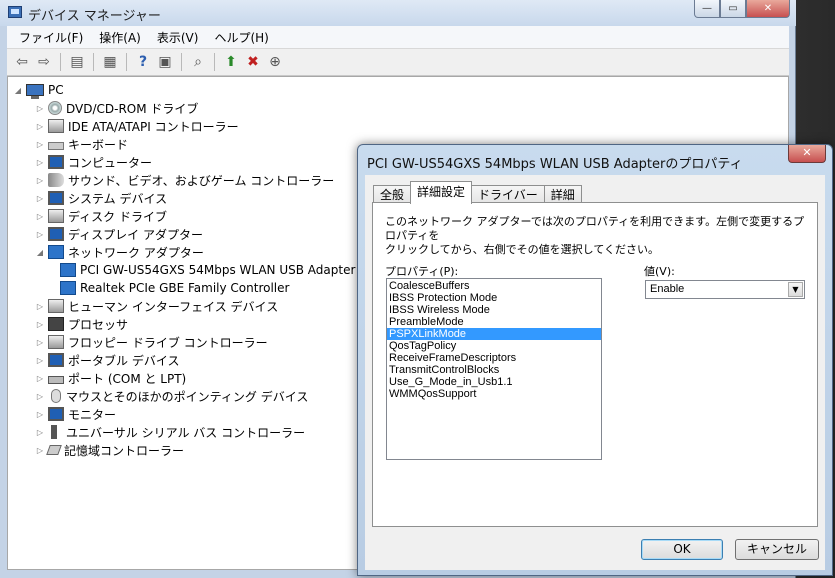  Describe the element at coordinates (77, 62) in the screenshot. I see `show-hide-tree-icon: ▤` at that location.